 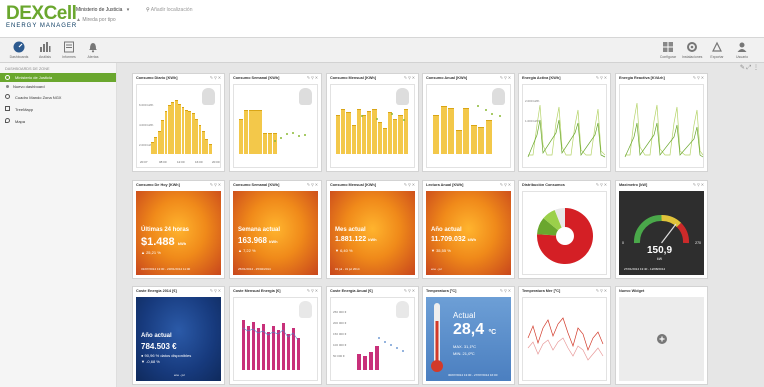 I want to click on widget-title: Distribución Consumos, so click(x=543, y=185).